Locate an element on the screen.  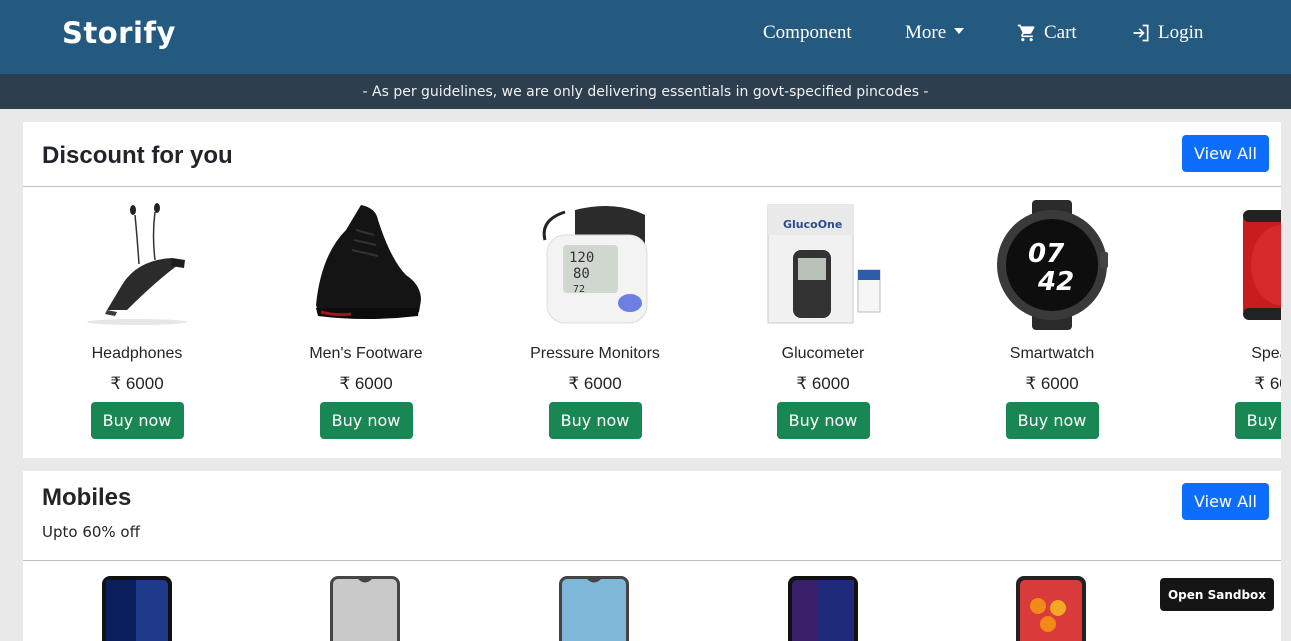
product-card: GlucoOne Glucometer ₹ 6000 Buy now is located at coordinates (823, 319).